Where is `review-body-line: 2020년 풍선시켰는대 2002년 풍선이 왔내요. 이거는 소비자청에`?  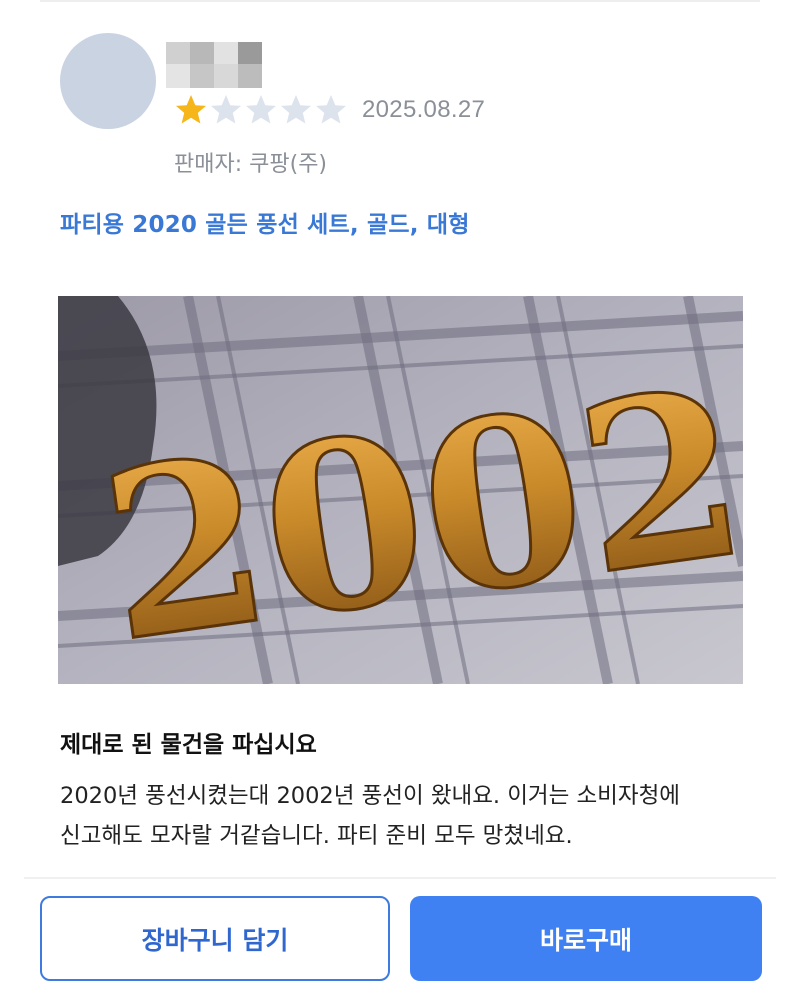
review-body-line: 2020년 풍선시켰는대 2002년 풍선이 왔내요. 이거는 소비자청에 is located at coordinates (370, 796).